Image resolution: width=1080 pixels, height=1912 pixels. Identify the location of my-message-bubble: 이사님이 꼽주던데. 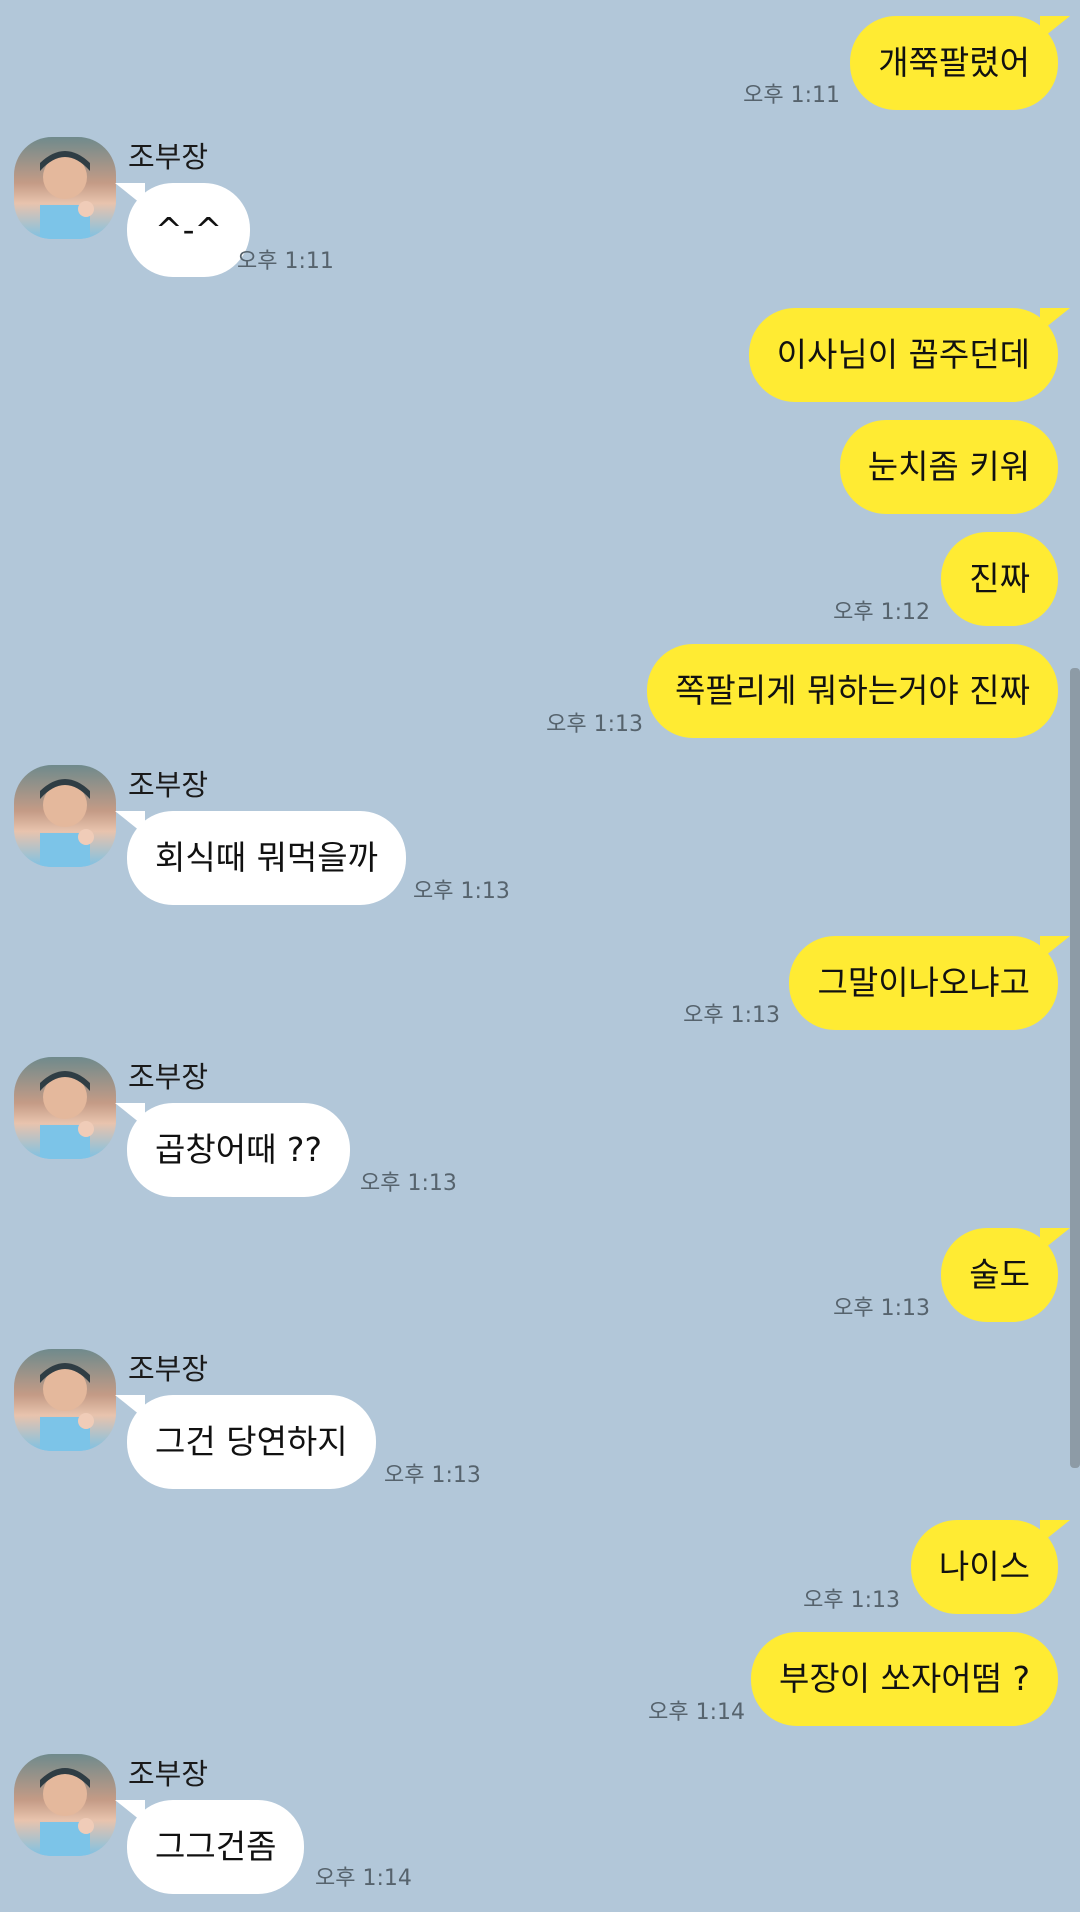
(909, 355).